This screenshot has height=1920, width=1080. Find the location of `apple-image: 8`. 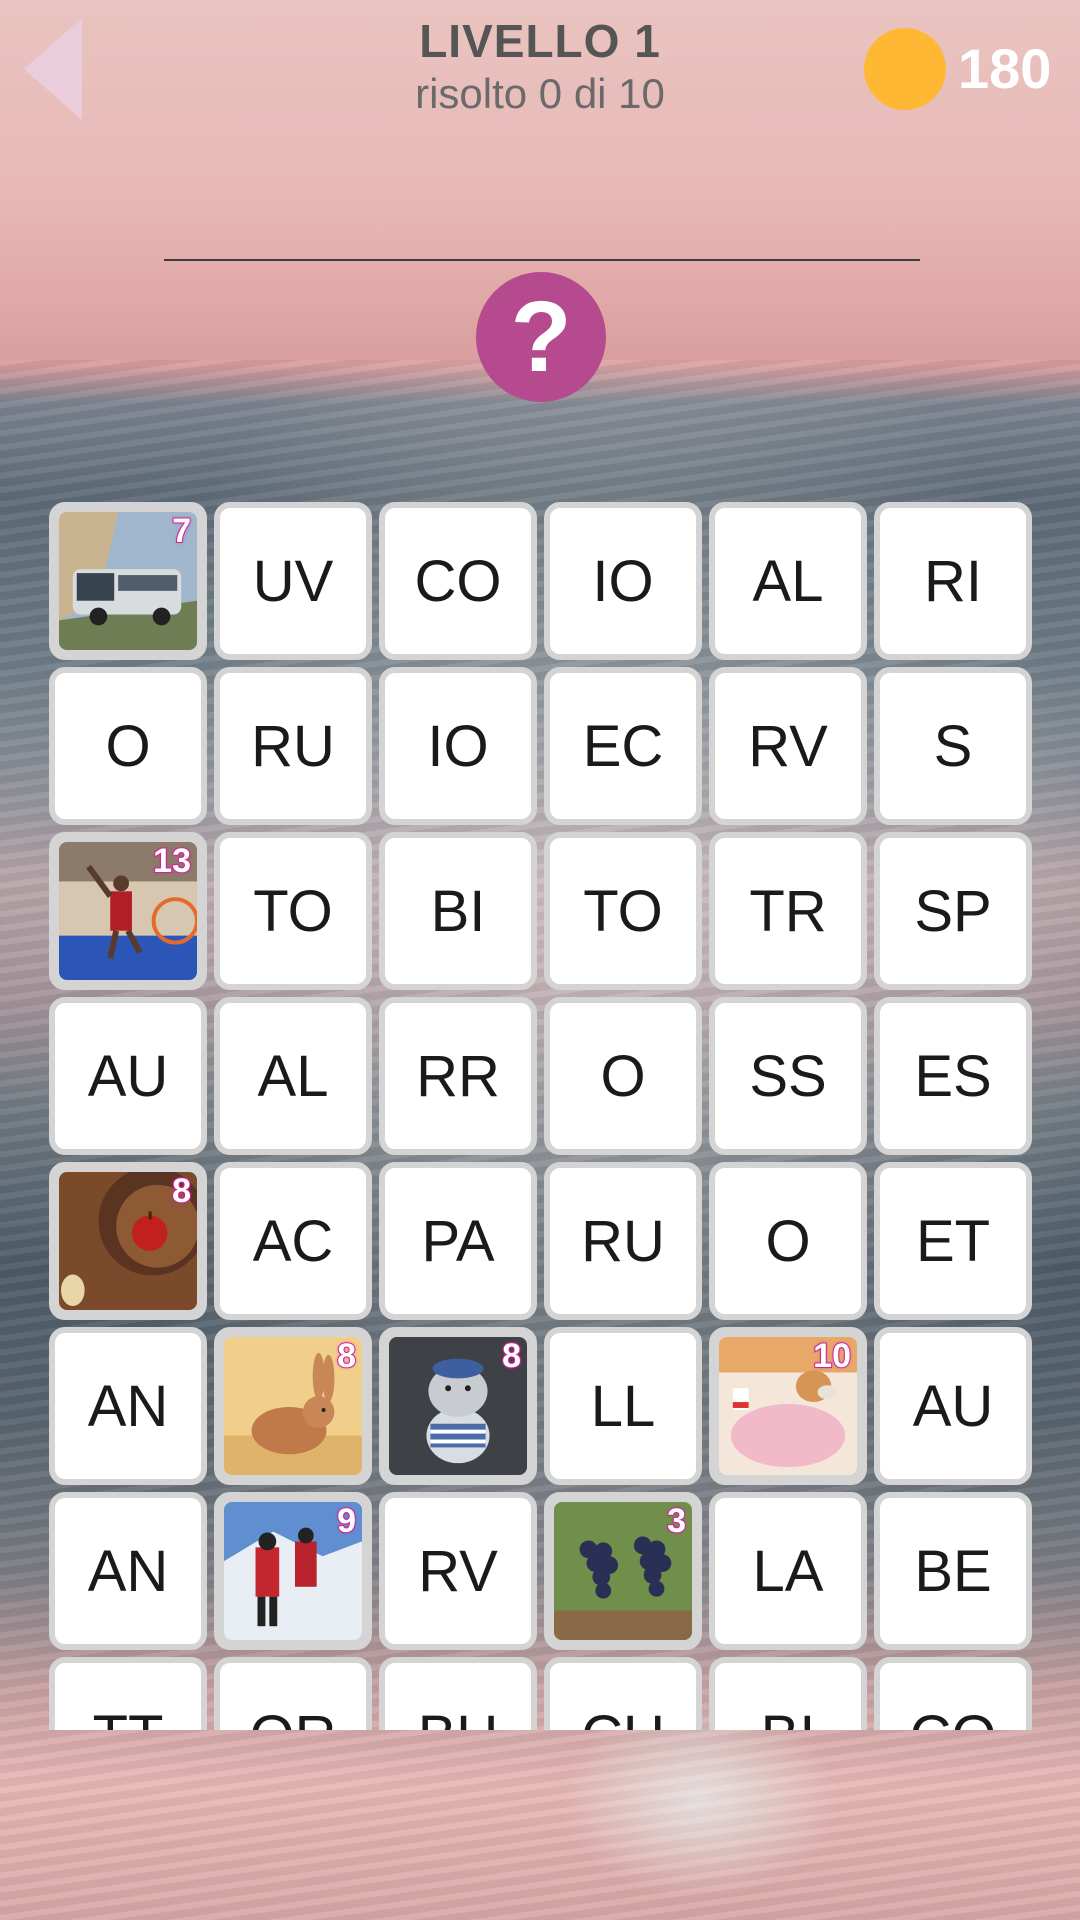

apple-image: 8 is located at coordinates (128, 1241).